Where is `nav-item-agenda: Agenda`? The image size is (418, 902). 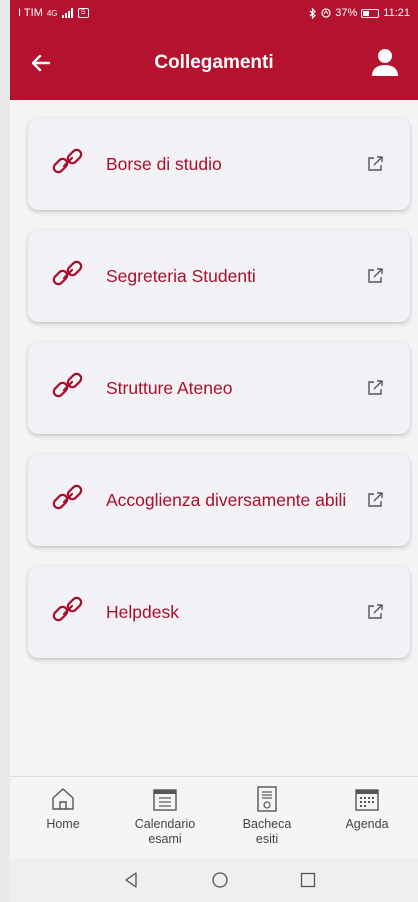
nav-item-agenda: Agenda is located at coordinates (367, 808).